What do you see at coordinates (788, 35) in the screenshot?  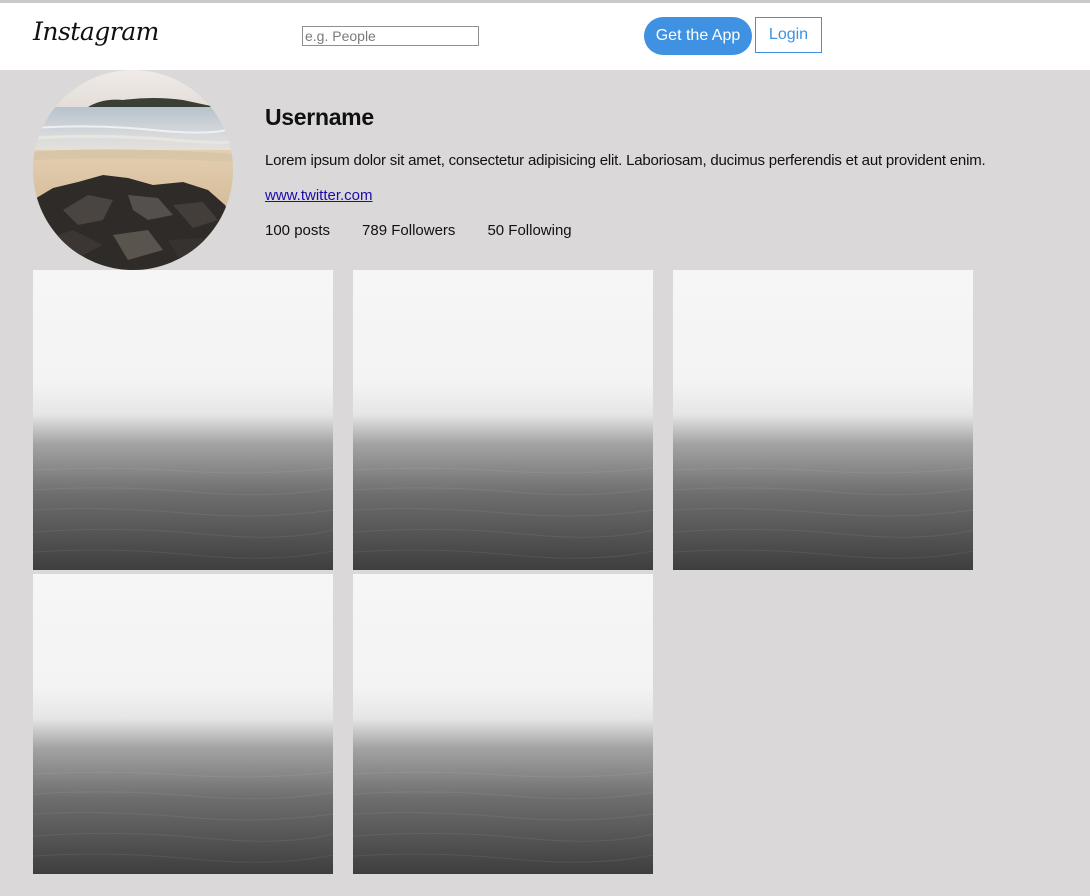 I see `login-button: Login` at bounding box center [788, 35].